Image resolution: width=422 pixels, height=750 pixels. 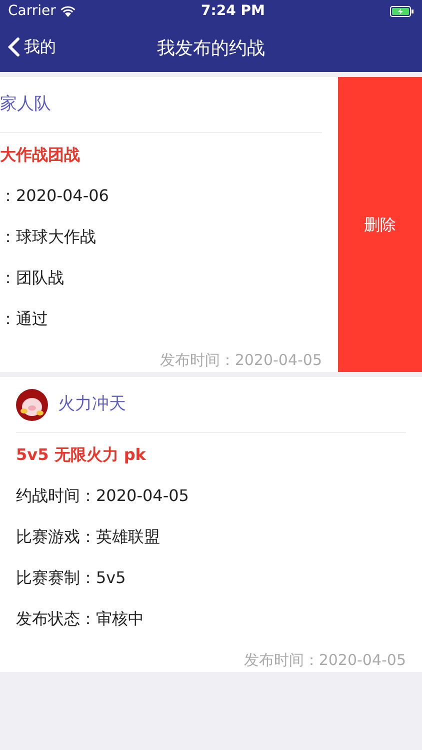 What do you see at coordinates (68, 11) in the screenshot?
I see `wifi-icon` at bounding box center [68, 11].